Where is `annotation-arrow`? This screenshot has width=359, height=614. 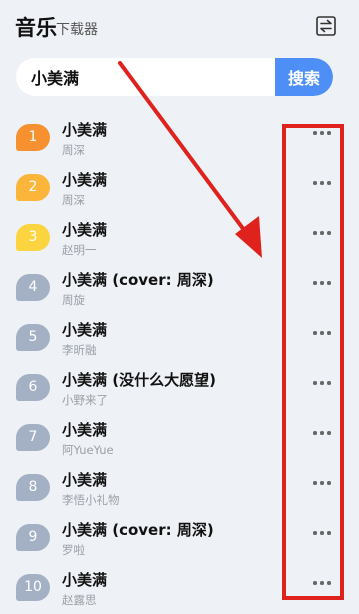
annotation-arrow is located at coordinates (190, 159).